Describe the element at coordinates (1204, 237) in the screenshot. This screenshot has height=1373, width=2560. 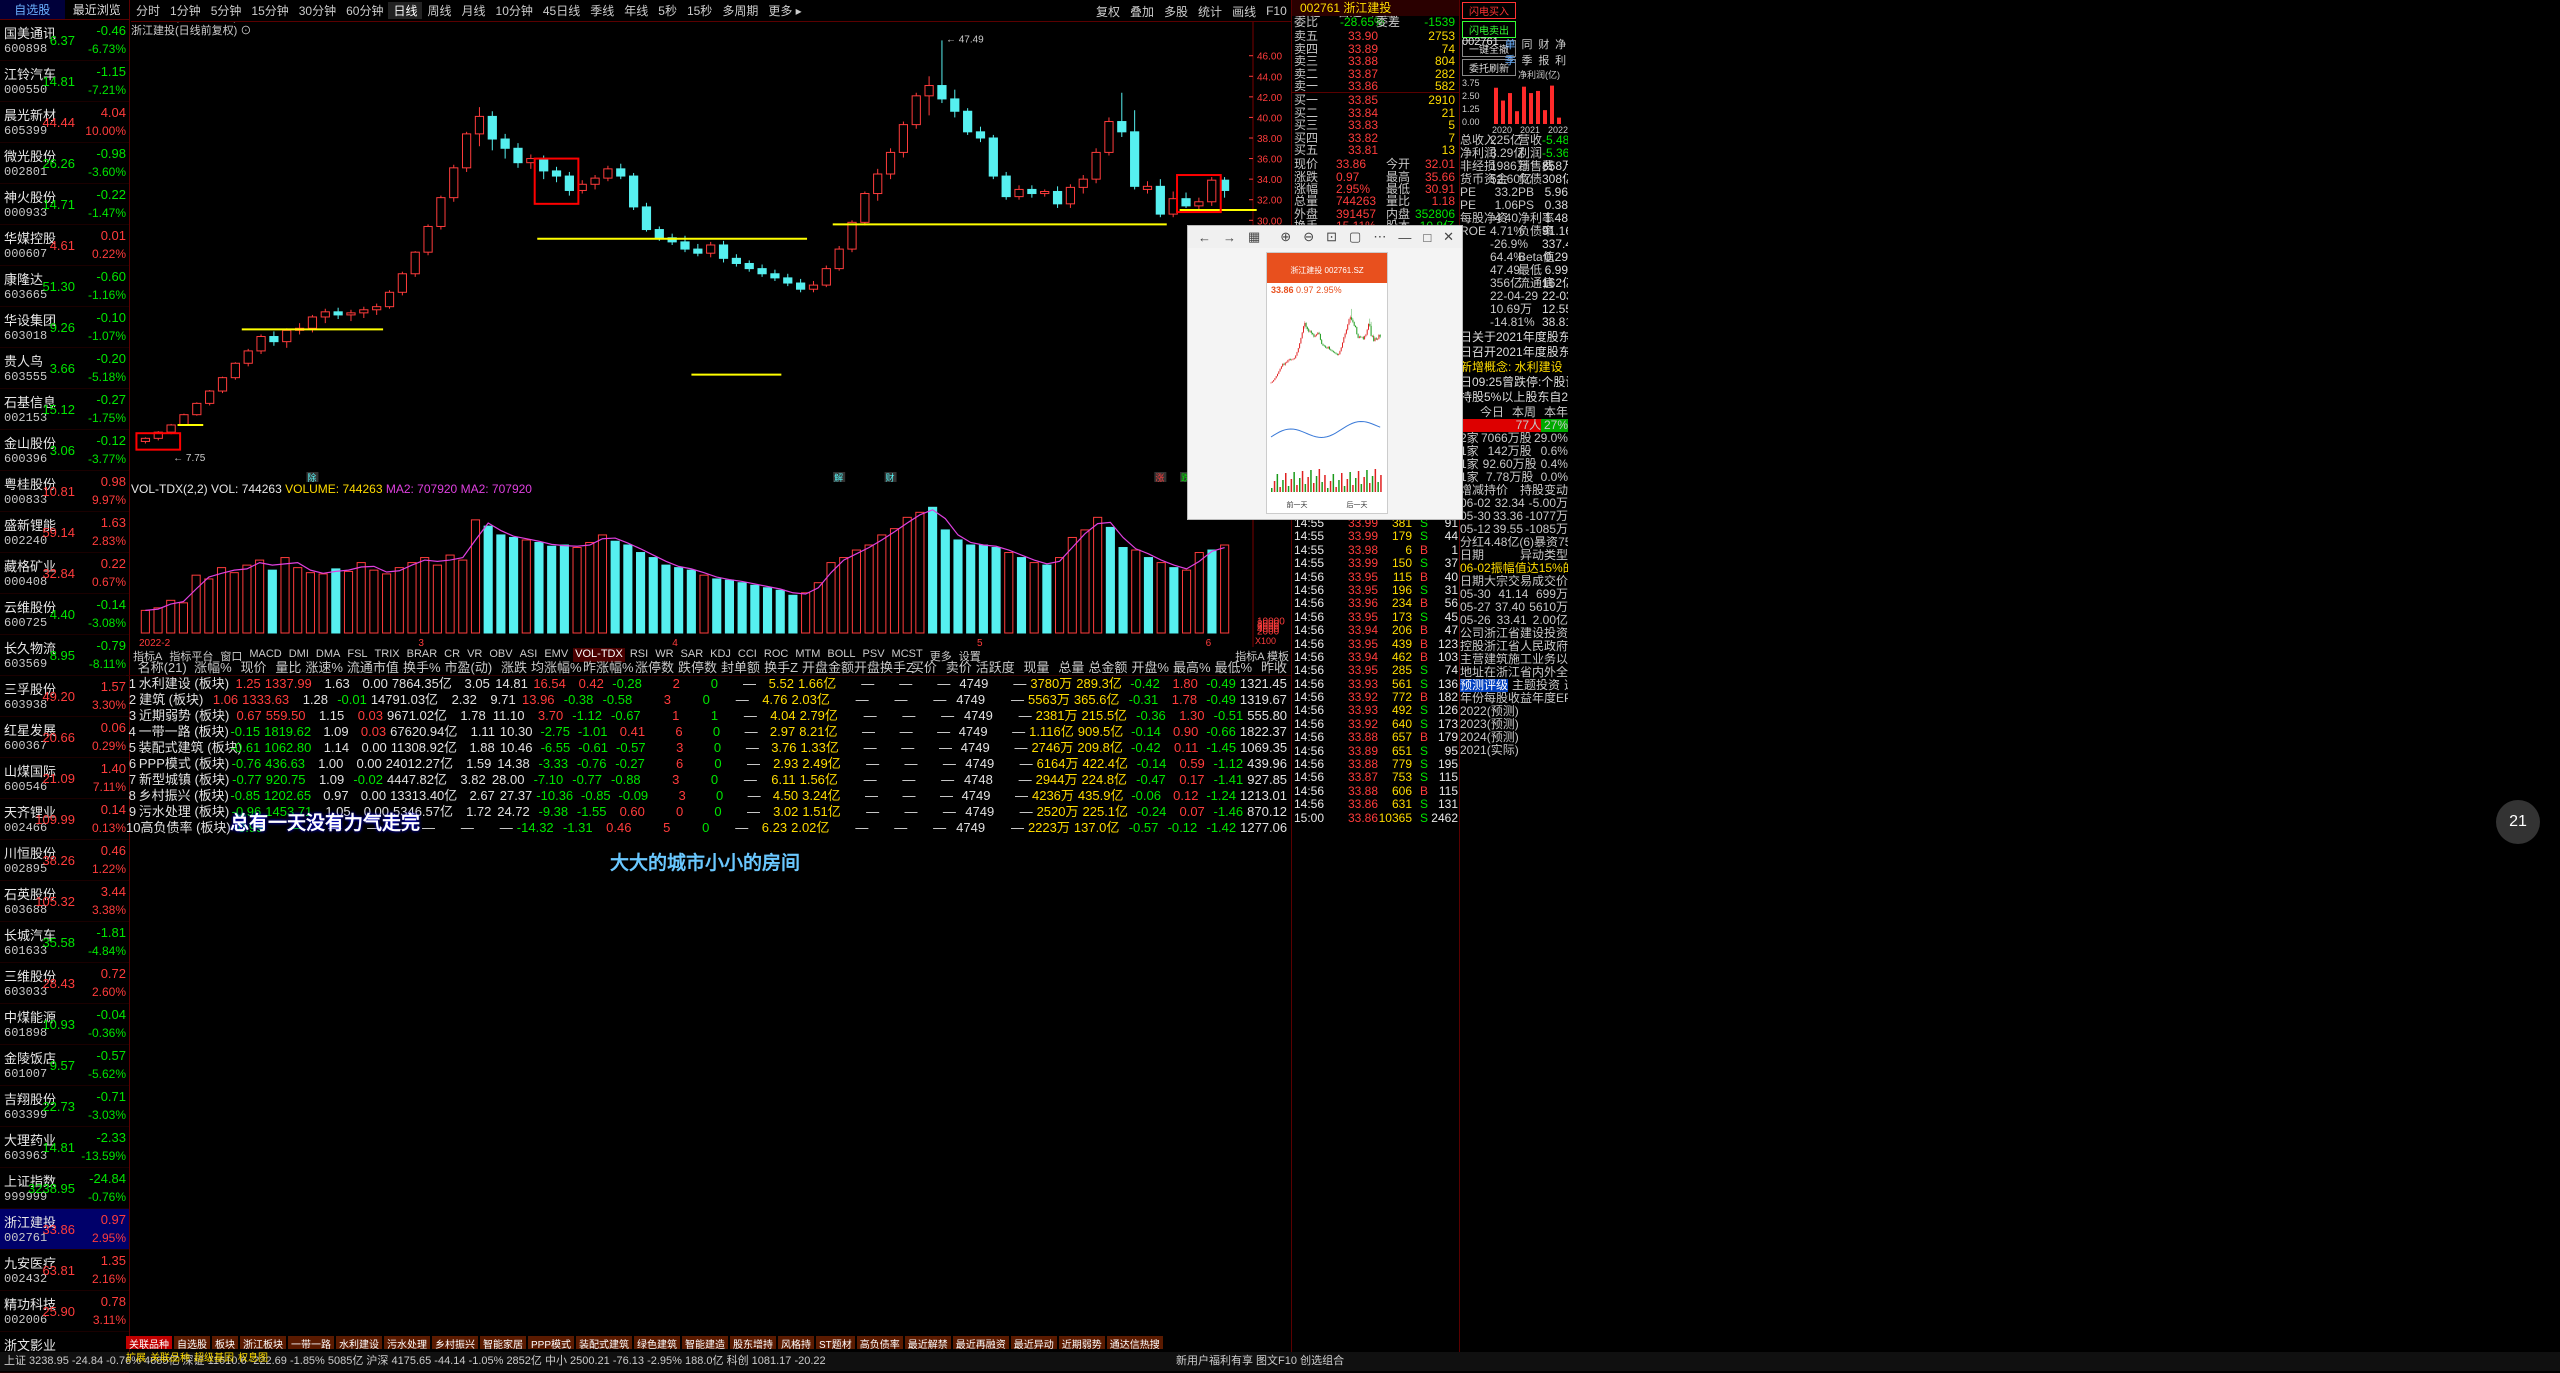
I see `back-icon: ←` at that location.